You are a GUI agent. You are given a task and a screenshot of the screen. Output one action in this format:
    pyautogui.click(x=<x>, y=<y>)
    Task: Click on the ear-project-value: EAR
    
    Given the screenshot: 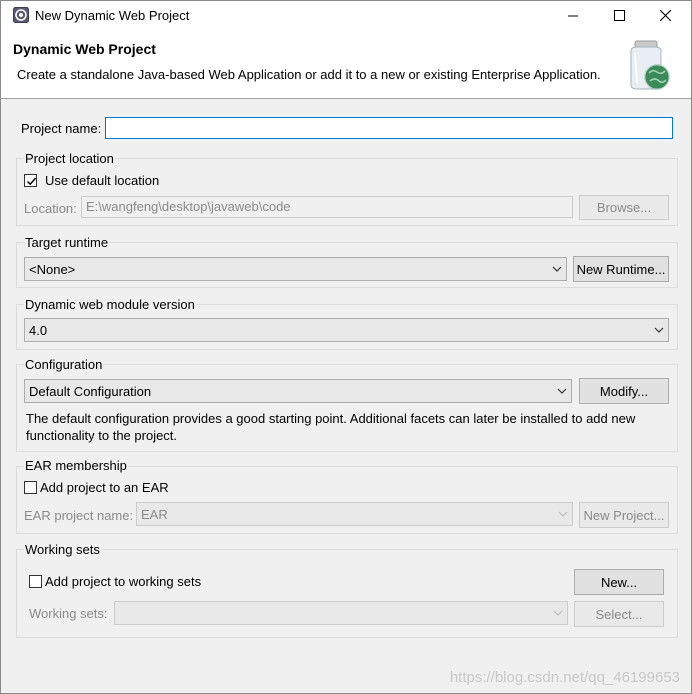 What is the action you would take?
    pyautogui.click(x=154, y=514)
    